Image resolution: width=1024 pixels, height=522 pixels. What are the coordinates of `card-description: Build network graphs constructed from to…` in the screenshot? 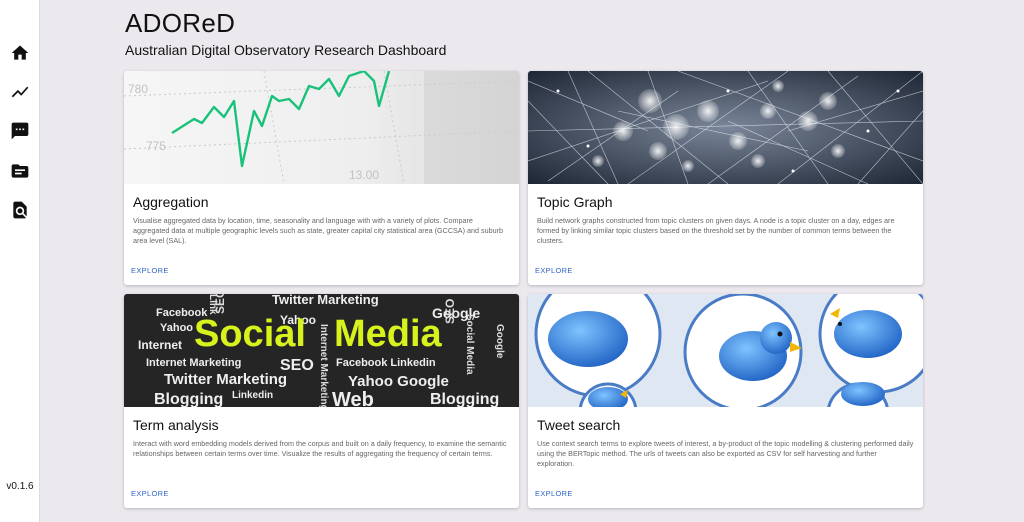 It's located at (716, 230).